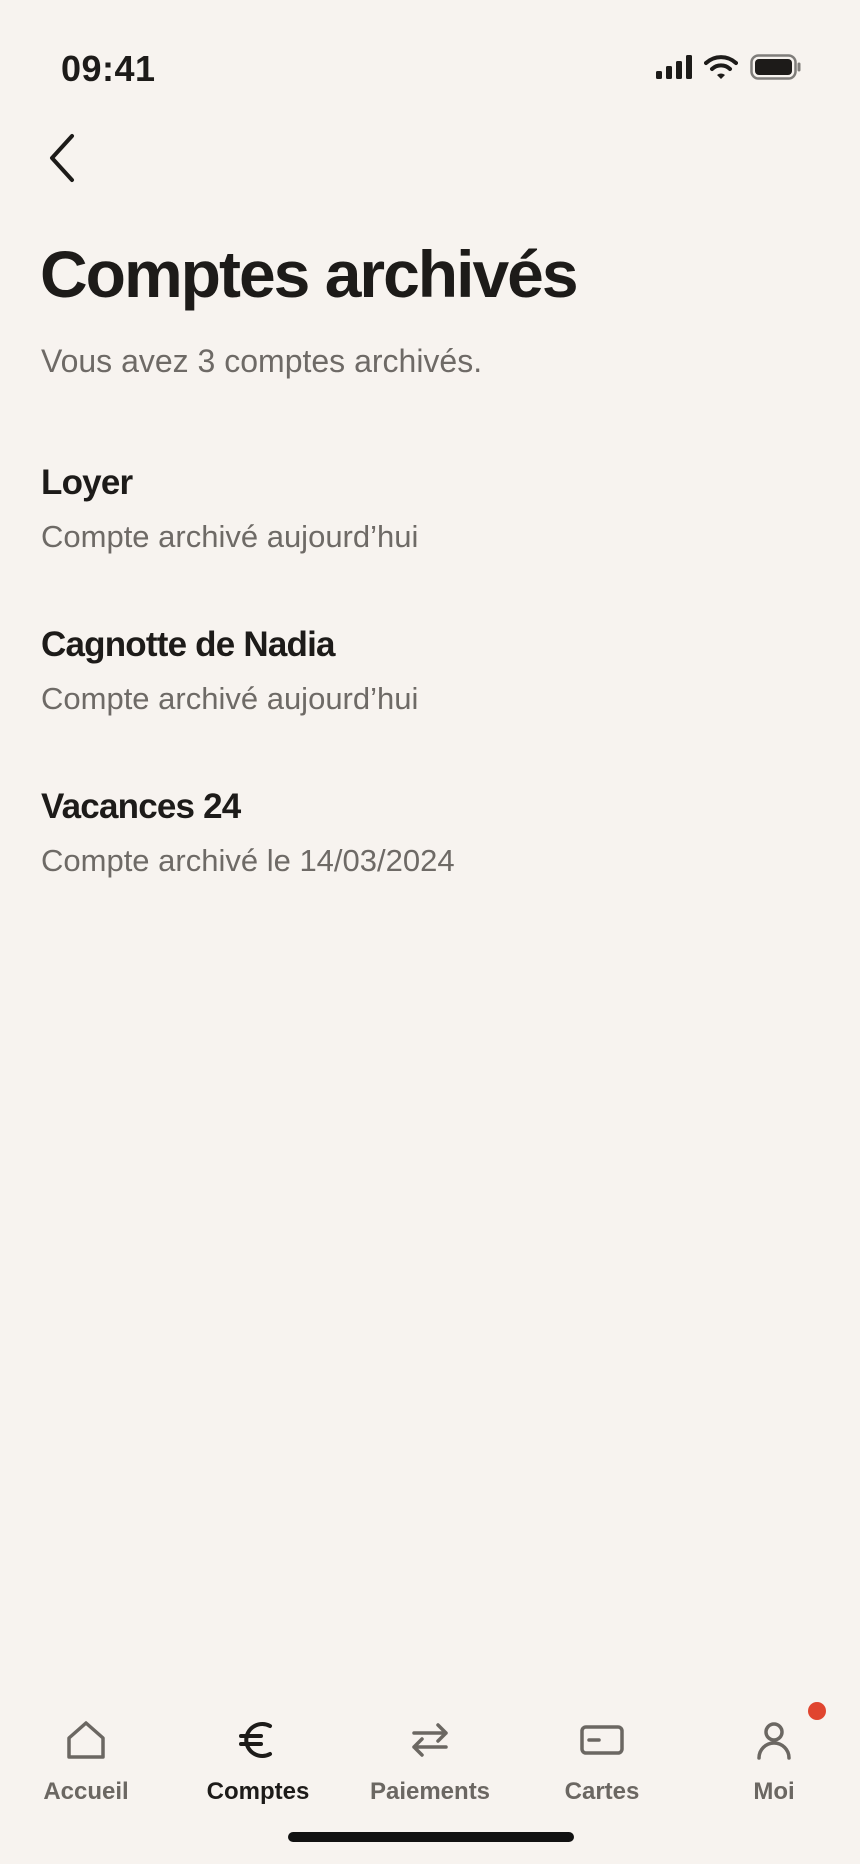 The image size is (860, 1864). What do you see at coordinates (817, 1711) in the screenshot?
I see `notification-badge` at bounding box center [817, 1711].